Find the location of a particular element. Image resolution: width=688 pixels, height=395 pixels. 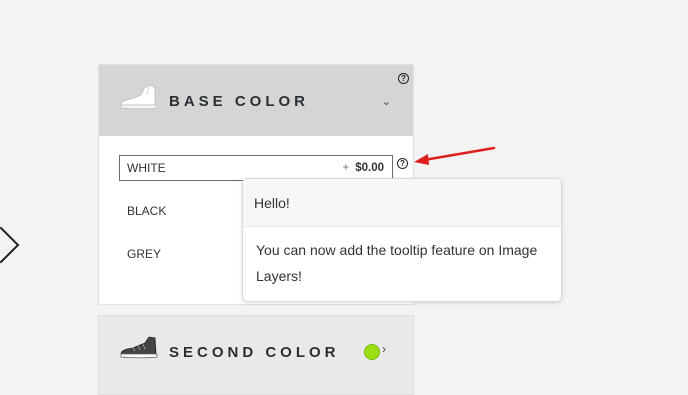

chevron-right-icon: › is located at coordinates (384, 349).